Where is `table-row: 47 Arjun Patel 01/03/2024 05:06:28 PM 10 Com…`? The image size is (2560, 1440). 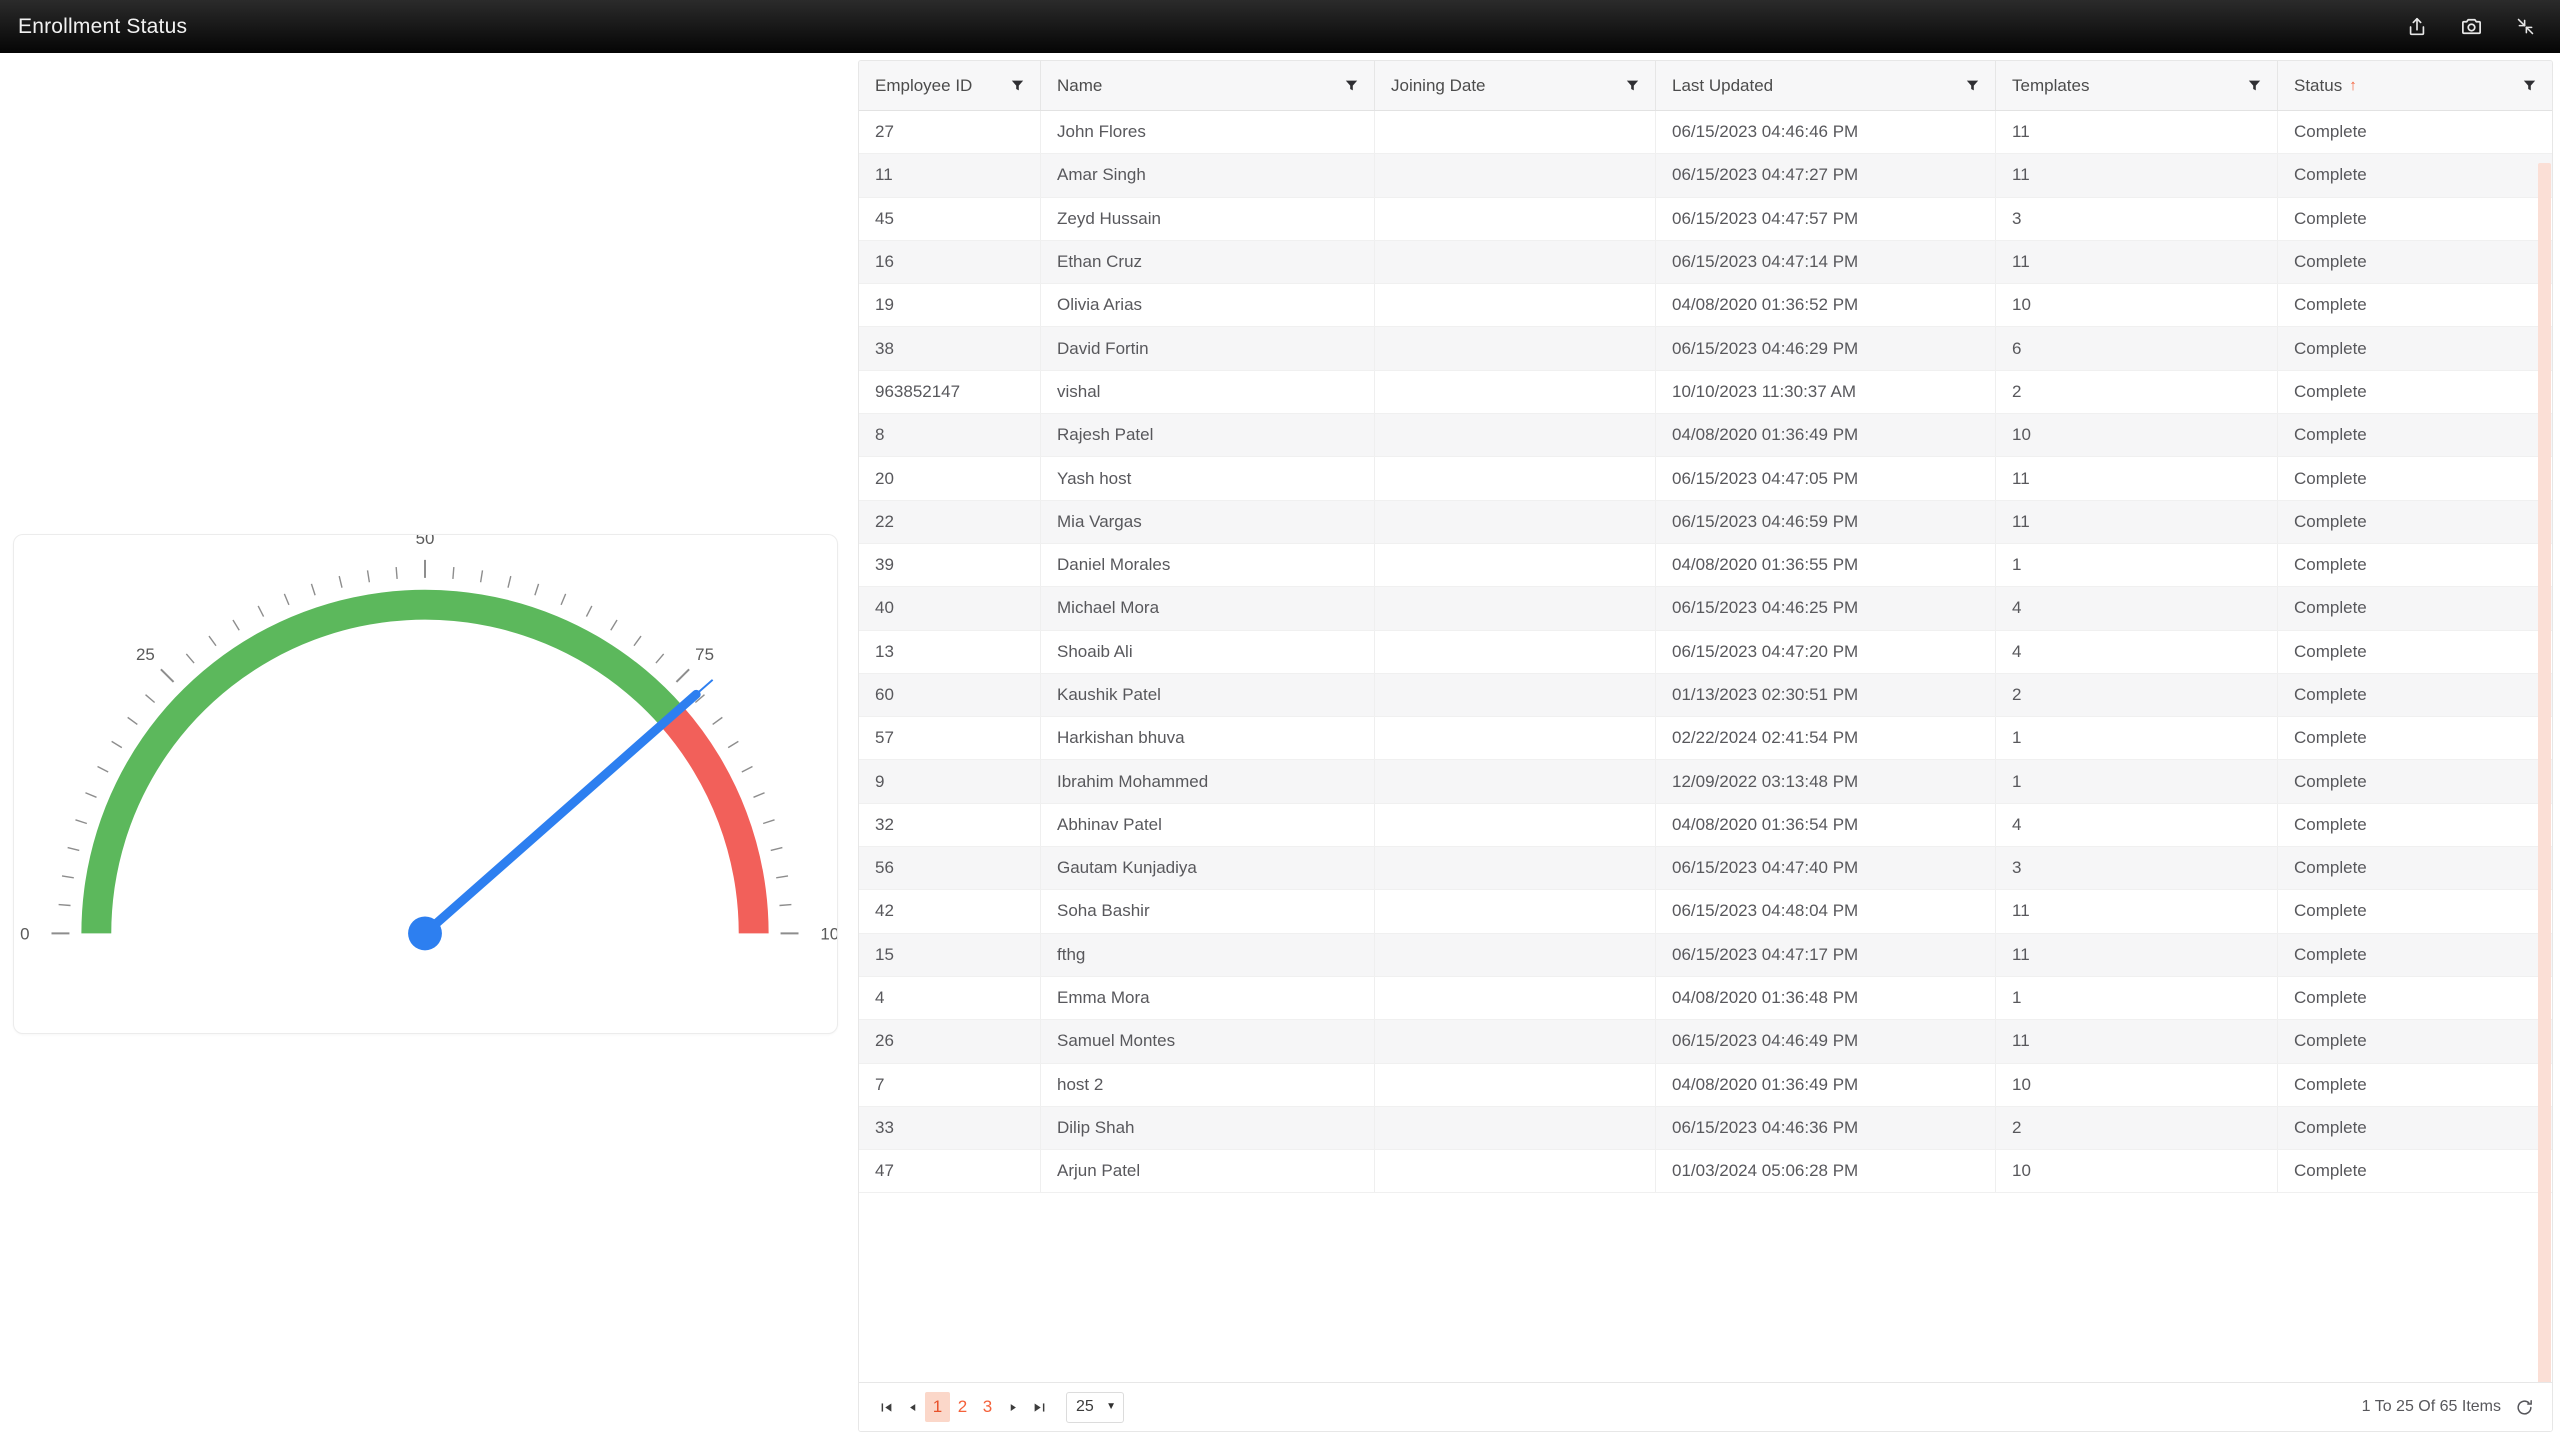 table-row: 47 Arjun Patel 01/03/2024 05:06:28 PM 10 Com… is located at coordinates (1705, 1172).